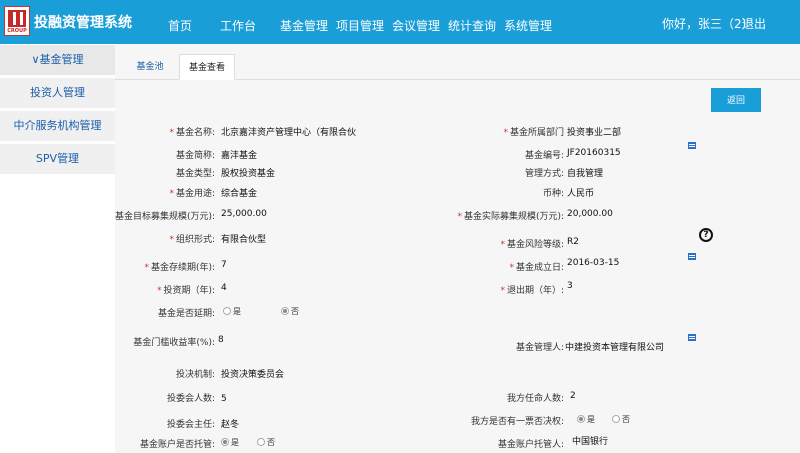 The height and width of the screenshot is (453, 800). I want to click on manager-doc-icon, so click(692, 337).